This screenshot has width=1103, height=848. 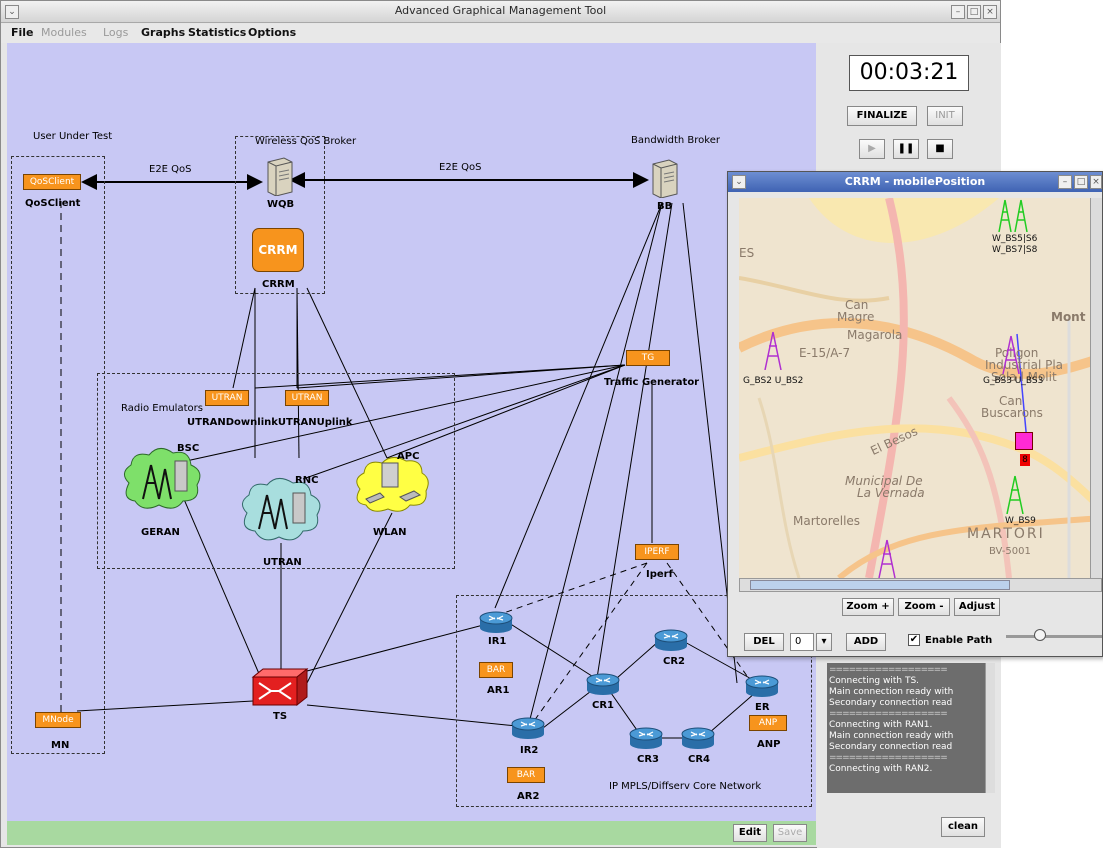 I want to click on ar2-bar-node: BAR, so click(x=526, y=775).